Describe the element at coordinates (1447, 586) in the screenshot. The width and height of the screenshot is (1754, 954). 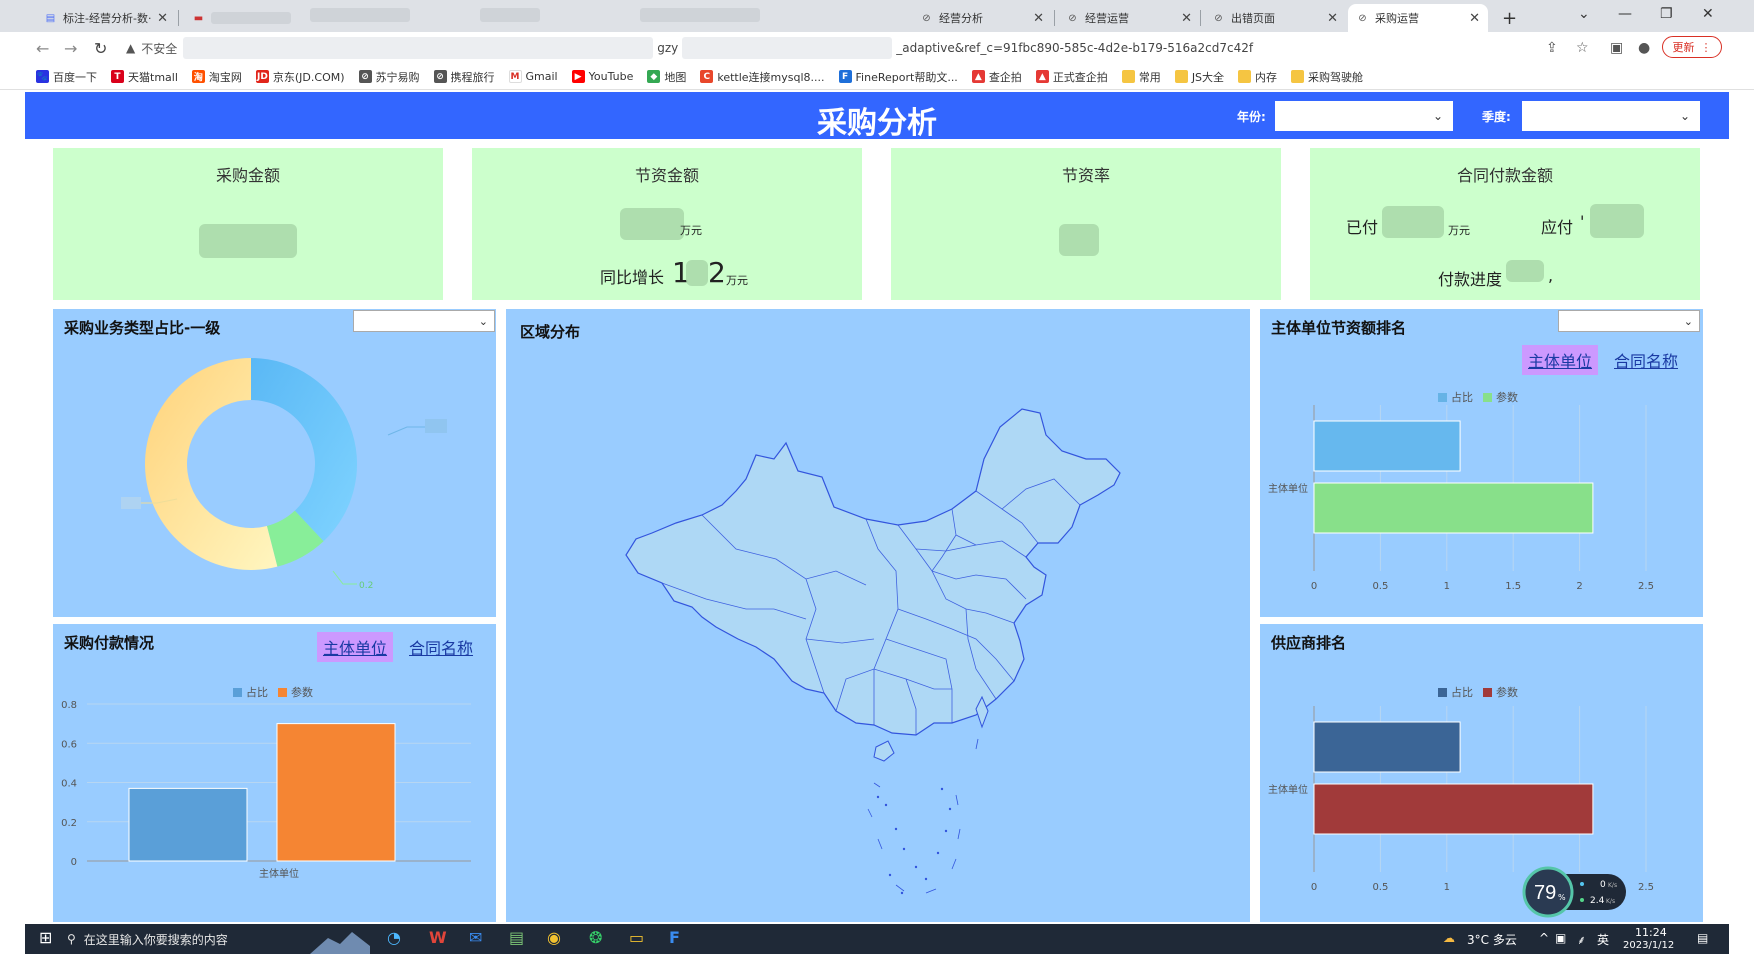
I see `x-tick-label: 1` at that location.